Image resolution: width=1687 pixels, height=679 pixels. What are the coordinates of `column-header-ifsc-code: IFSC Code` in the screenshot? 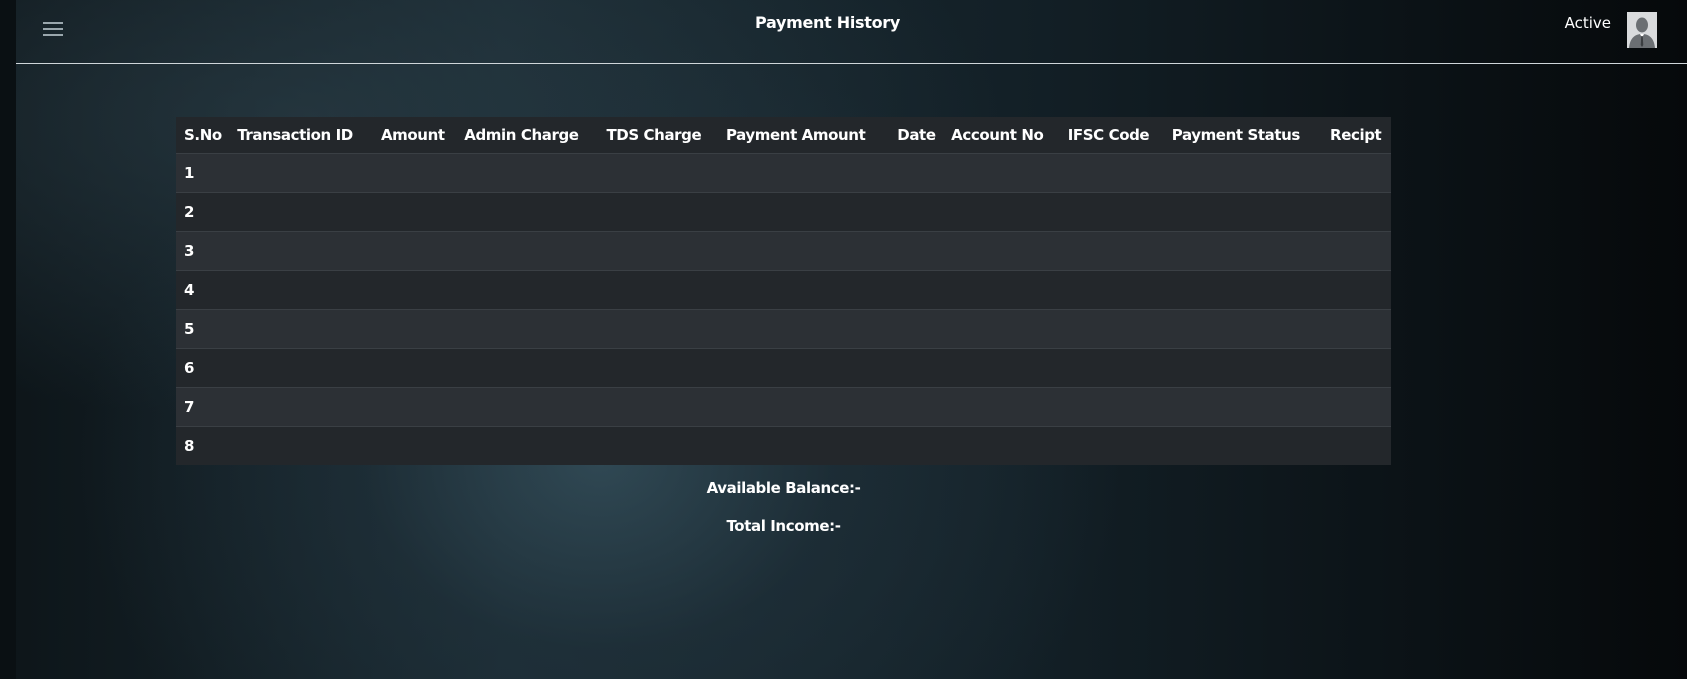 It's located at (1108, 135).